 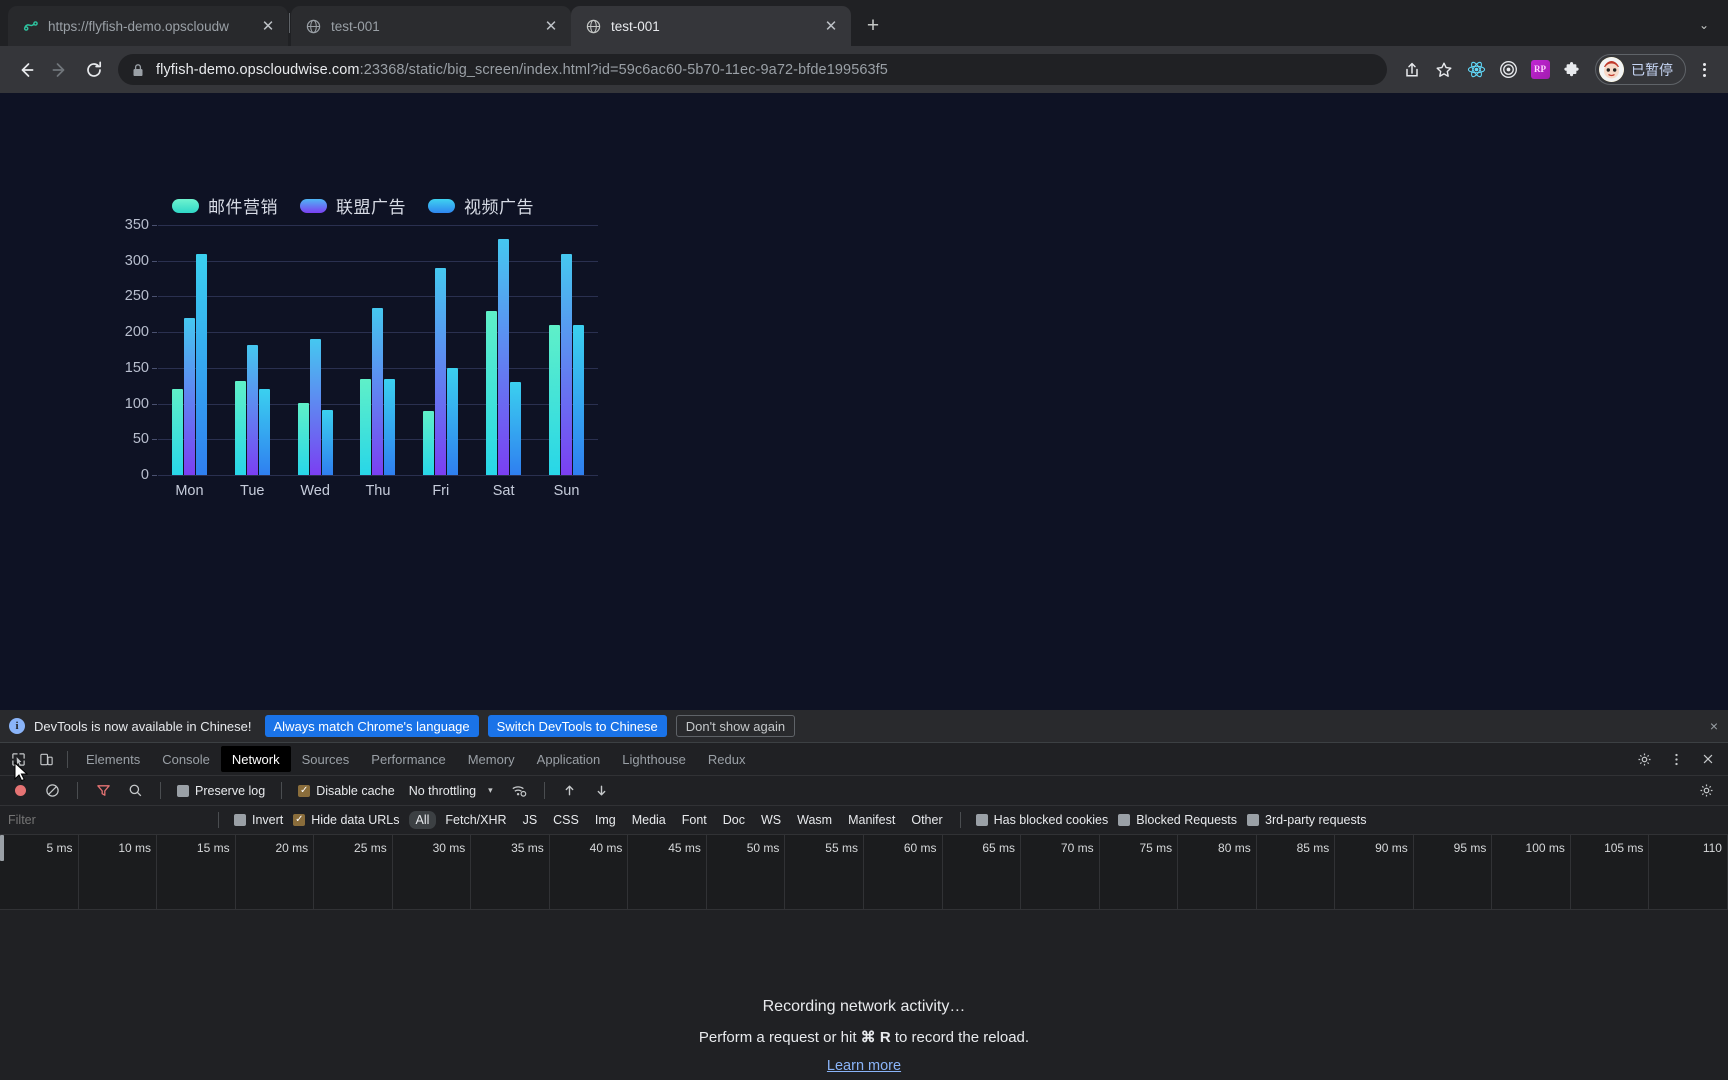 What do you see at coordinates (1706, 791) in the screenshot?
I see `network-settings-gear-icon` at bounding box center [1706, 791].